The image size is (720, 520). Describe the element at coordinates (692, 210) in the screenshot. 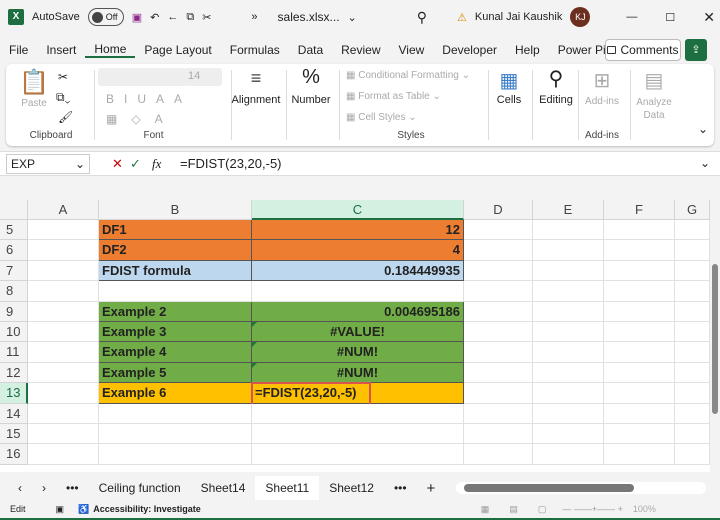

I see `column-header-g: G` at that location.